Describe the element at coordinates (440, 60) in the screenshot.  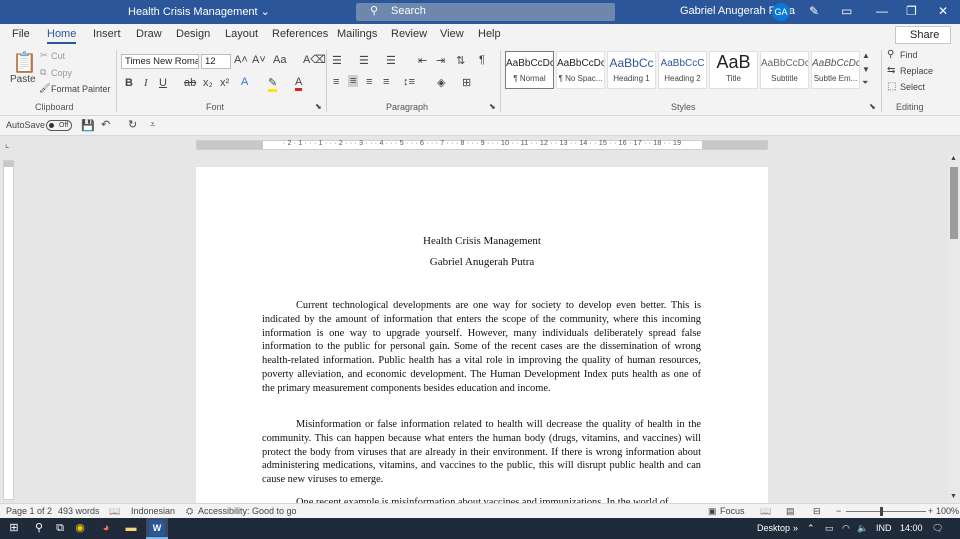
I see `increase-indent-icon: ⇥` at that location.